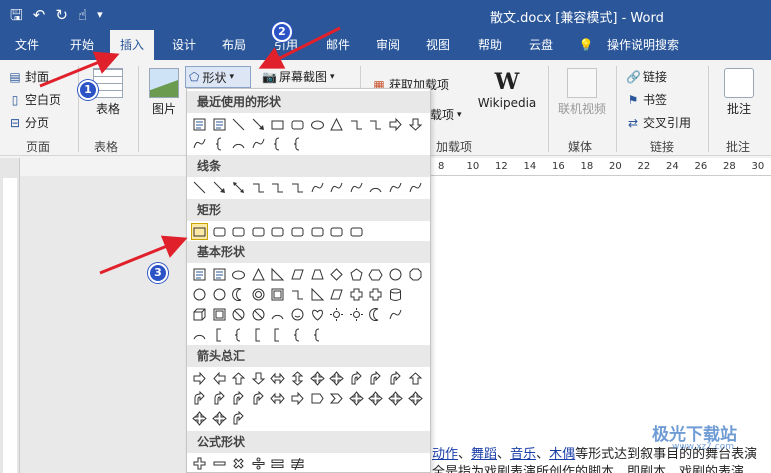 This screenshot has width=771, height=473. What do you see at coordinates (277, 463) in the screenshot?
I see `eqeq-shape-icon` at bounding box center [277, 463].